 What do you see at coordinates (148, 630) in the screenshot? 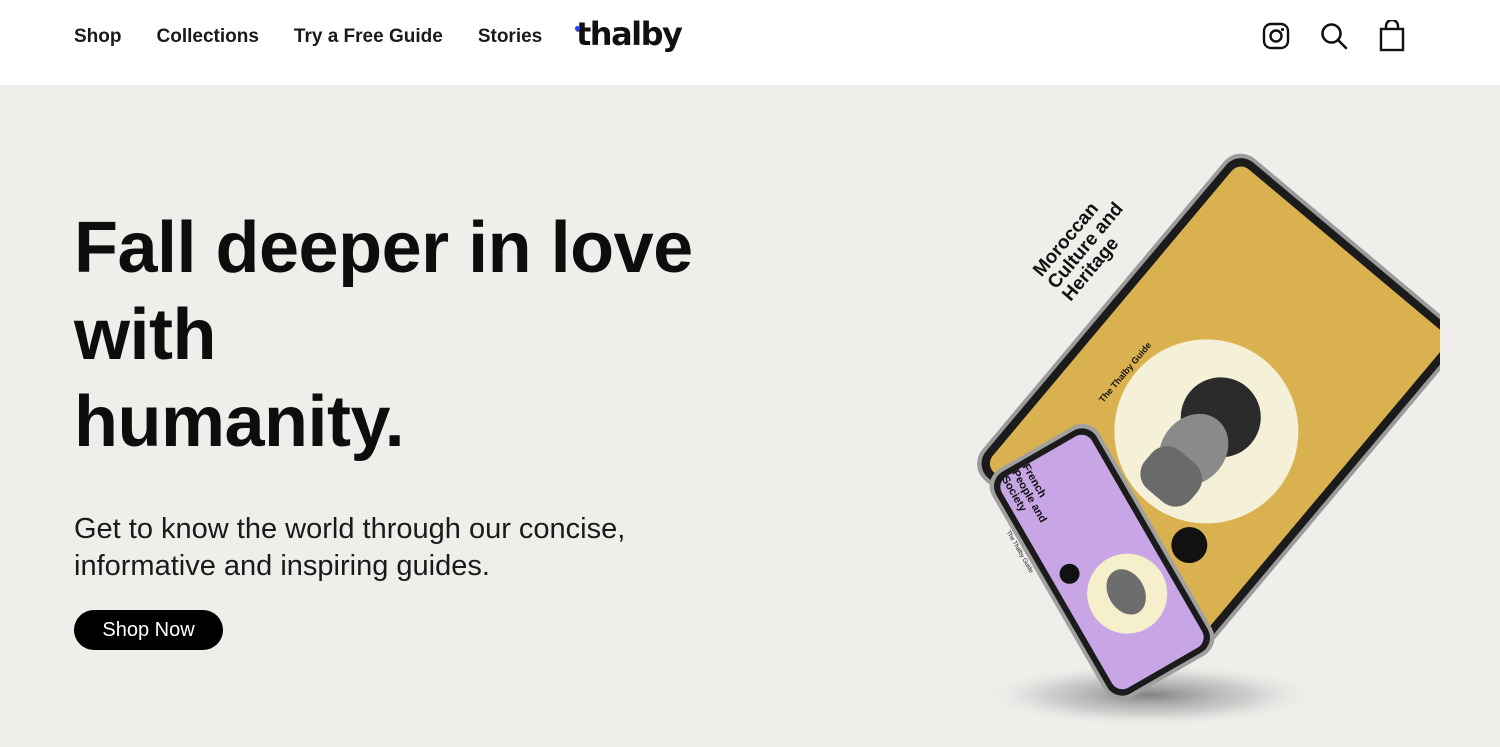
I see `shop-now-button: Shop Now` at bounding box center [148, 630].